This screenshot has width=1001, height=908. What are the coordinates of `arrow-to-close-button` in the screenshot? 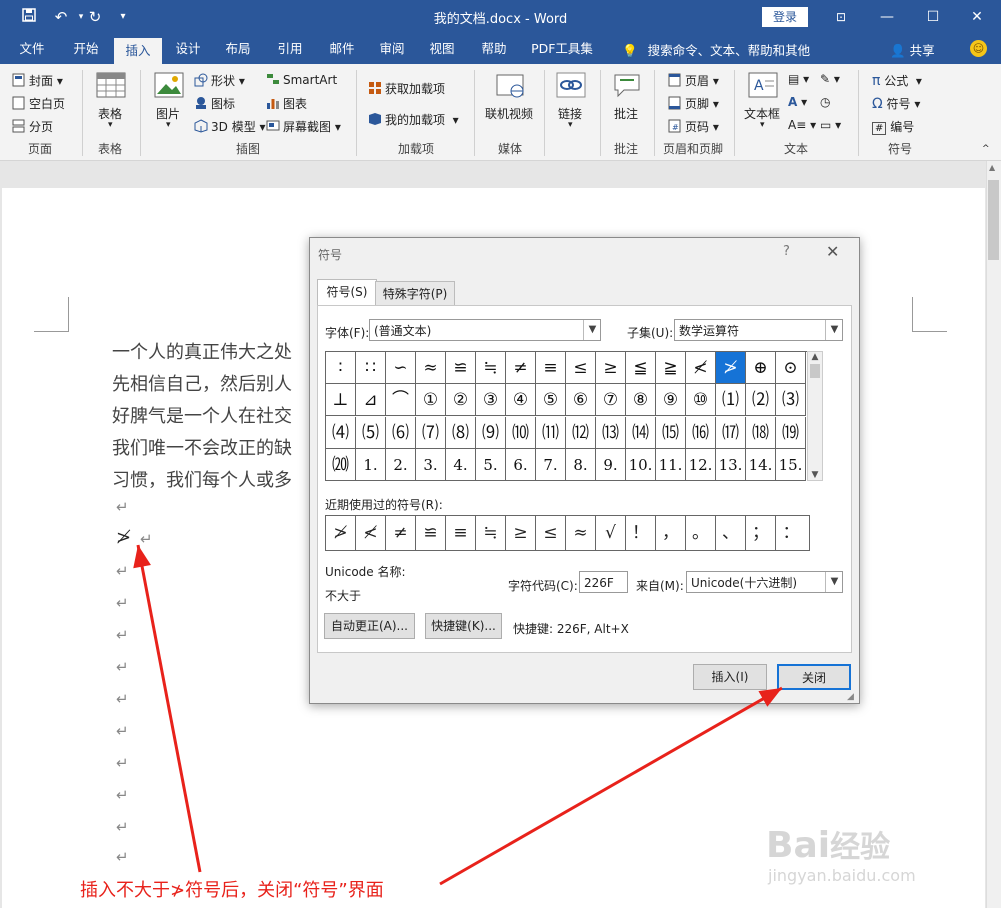 It's located at (611, 786).